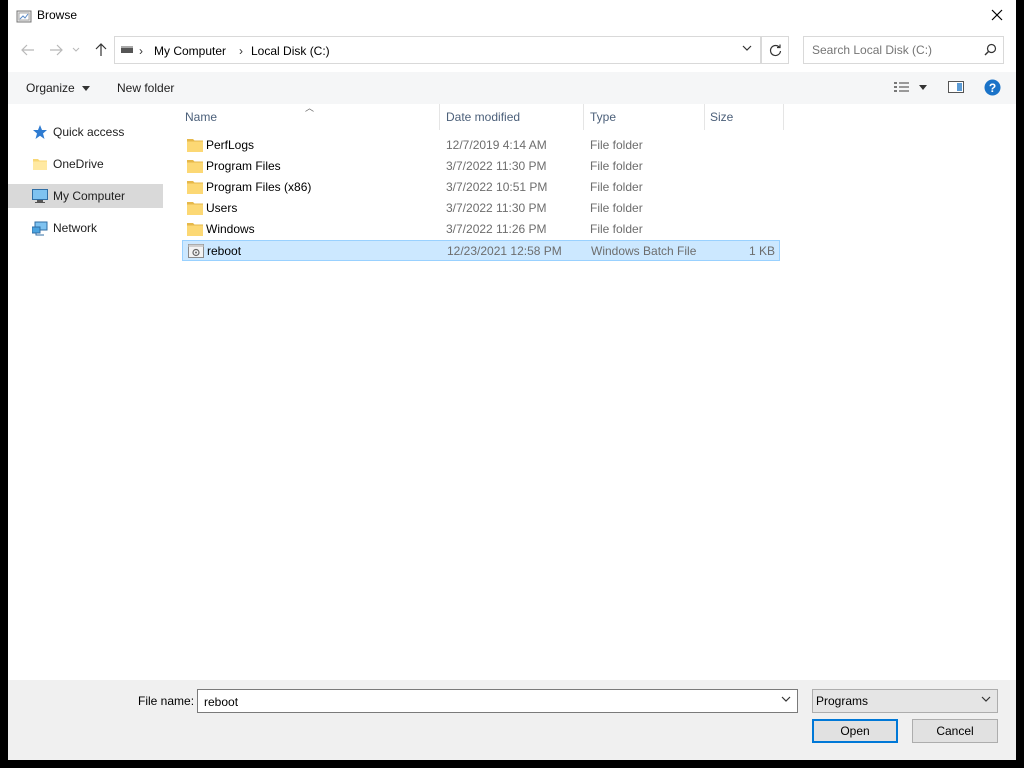 This screenshot has height=768, width=1024. I want to click on back-button, so click(28, 50).